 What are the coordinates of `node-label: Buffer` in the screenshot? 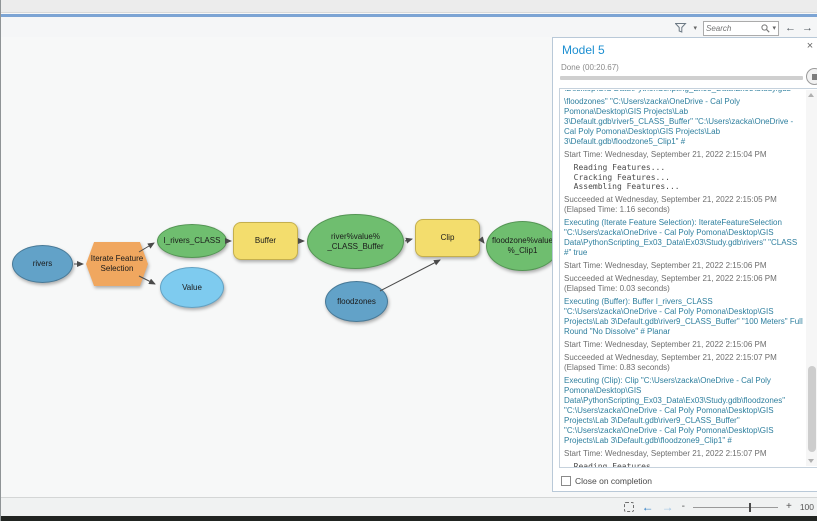 It's located at (265, 241).